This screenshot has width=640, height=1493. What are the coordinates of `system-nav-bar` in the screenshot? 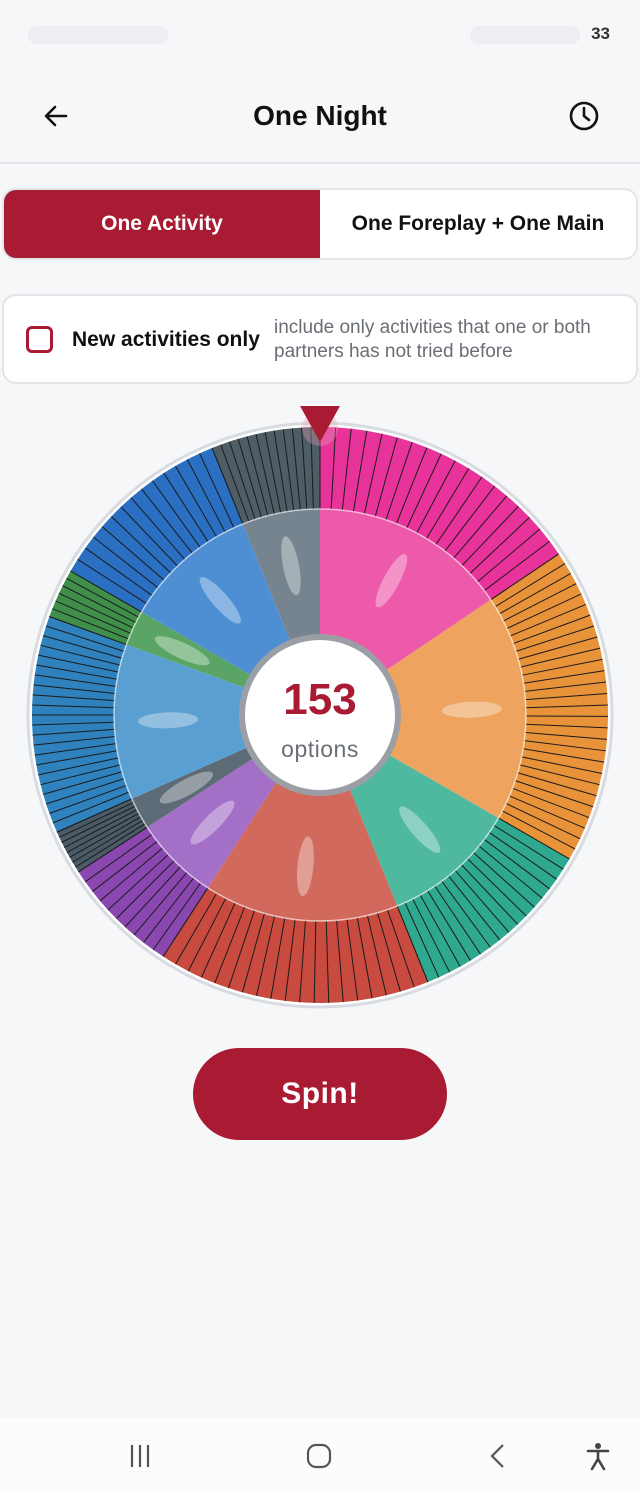 It's located at (320, 1455).